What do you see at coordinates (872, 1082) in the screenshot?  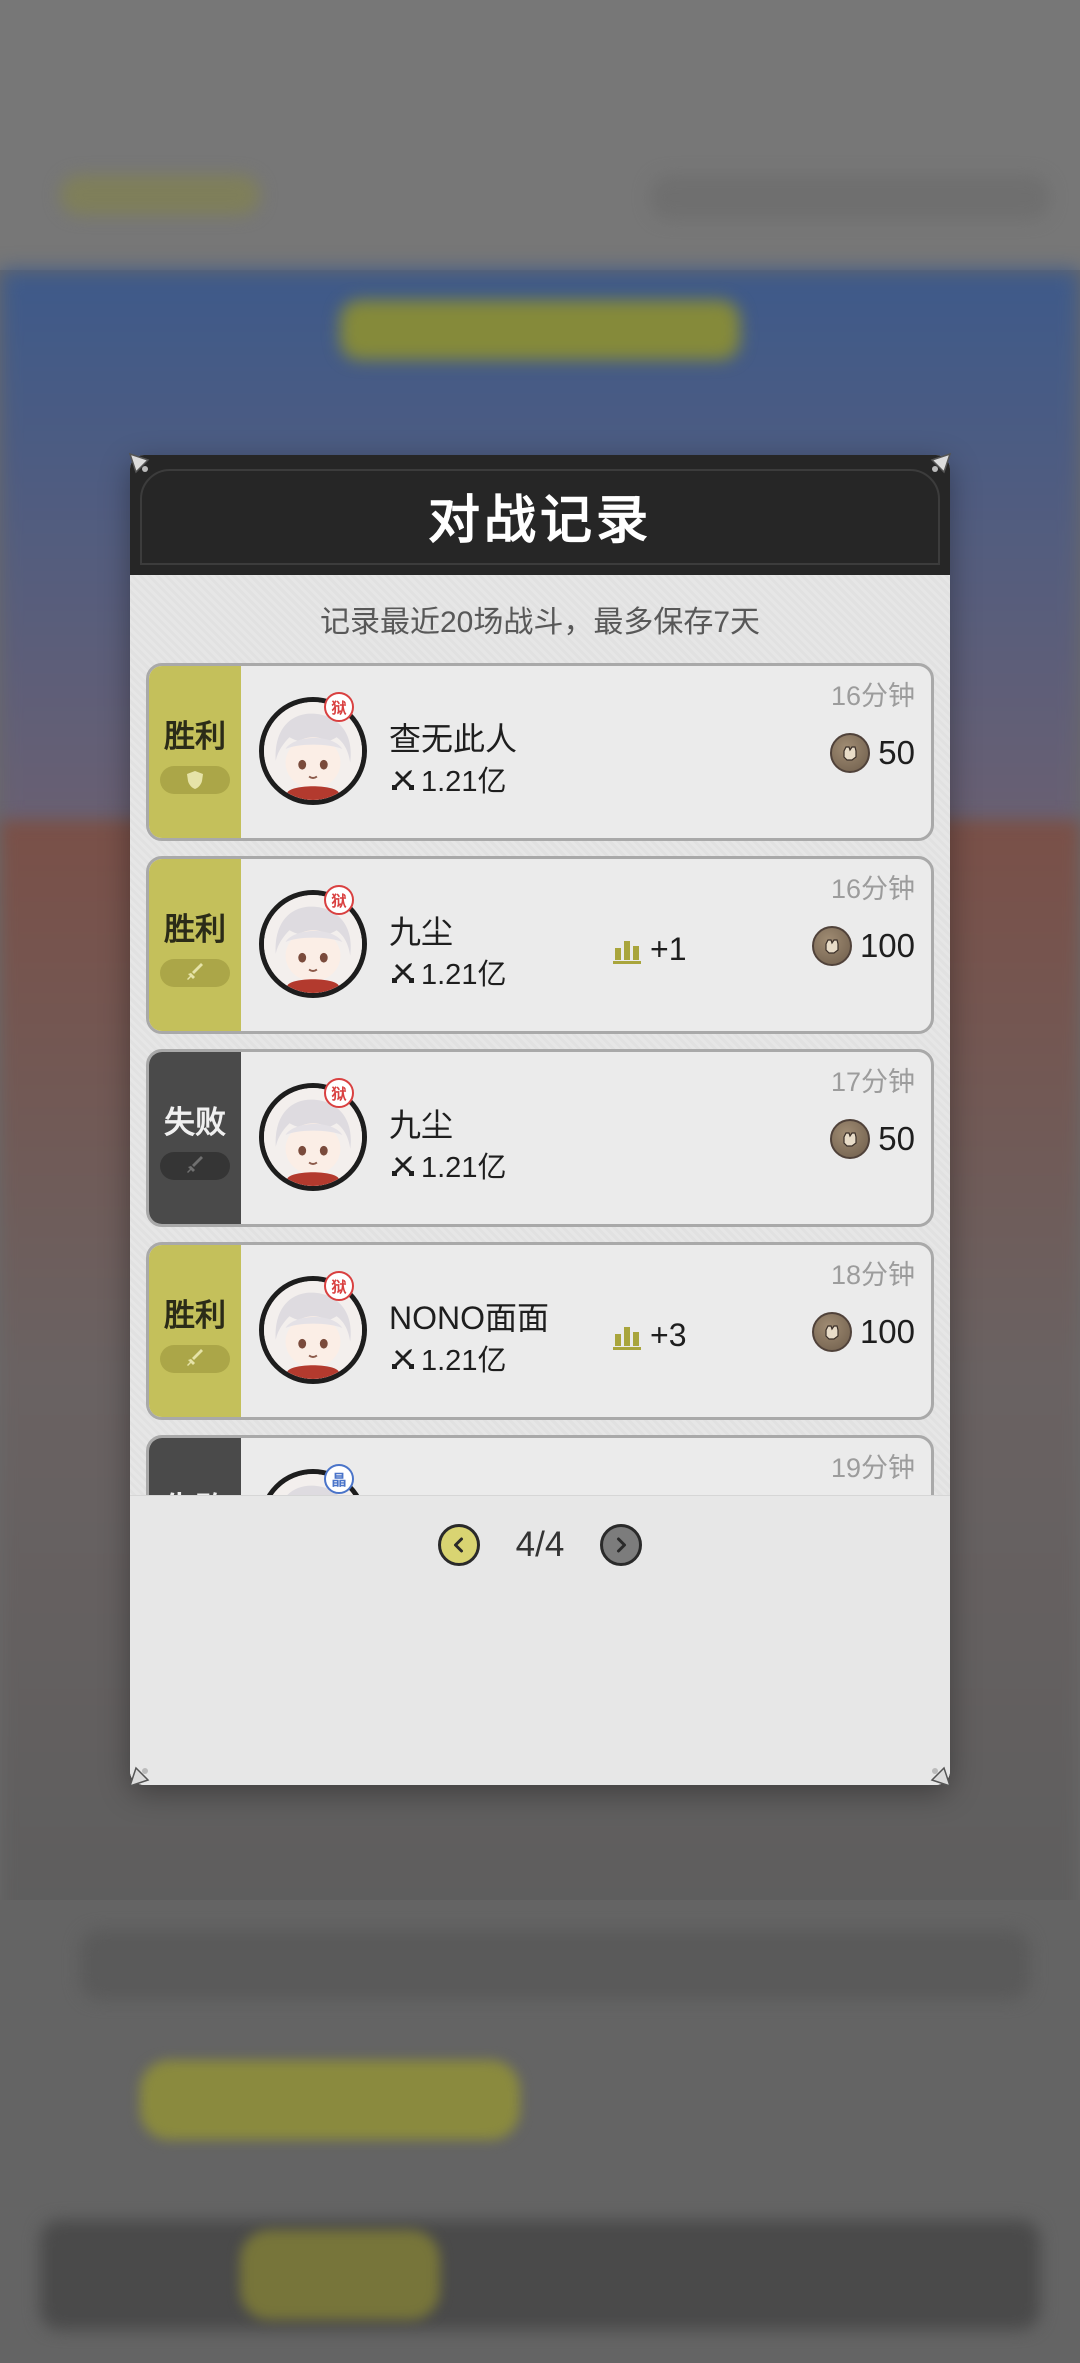 I see `record-time: 17分钟` at bounding box center [872, 1082].